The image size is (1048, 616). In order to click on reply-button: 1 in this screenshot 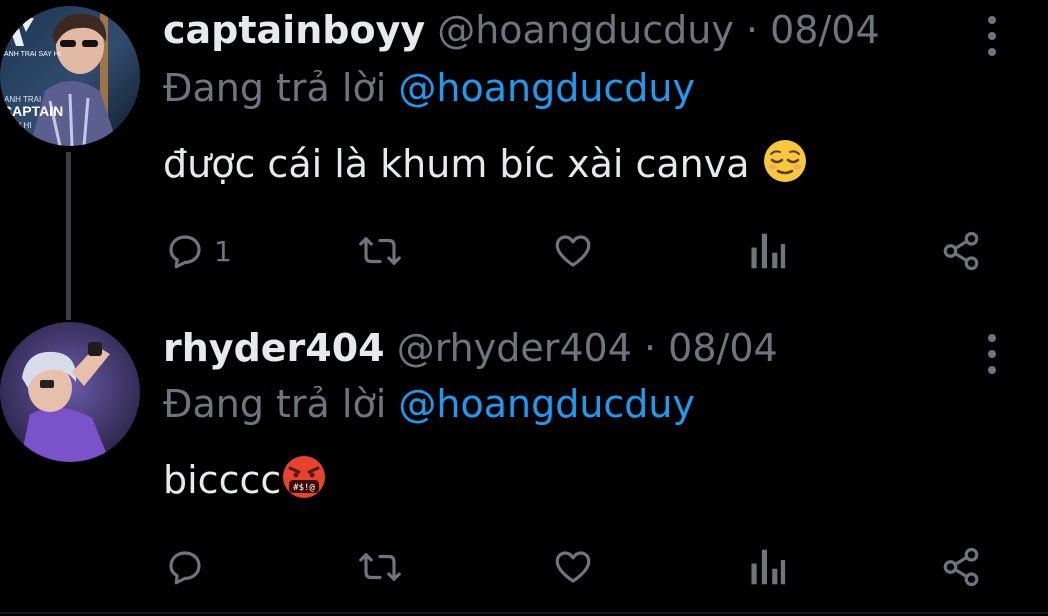, I will do `click(198, 251)`.